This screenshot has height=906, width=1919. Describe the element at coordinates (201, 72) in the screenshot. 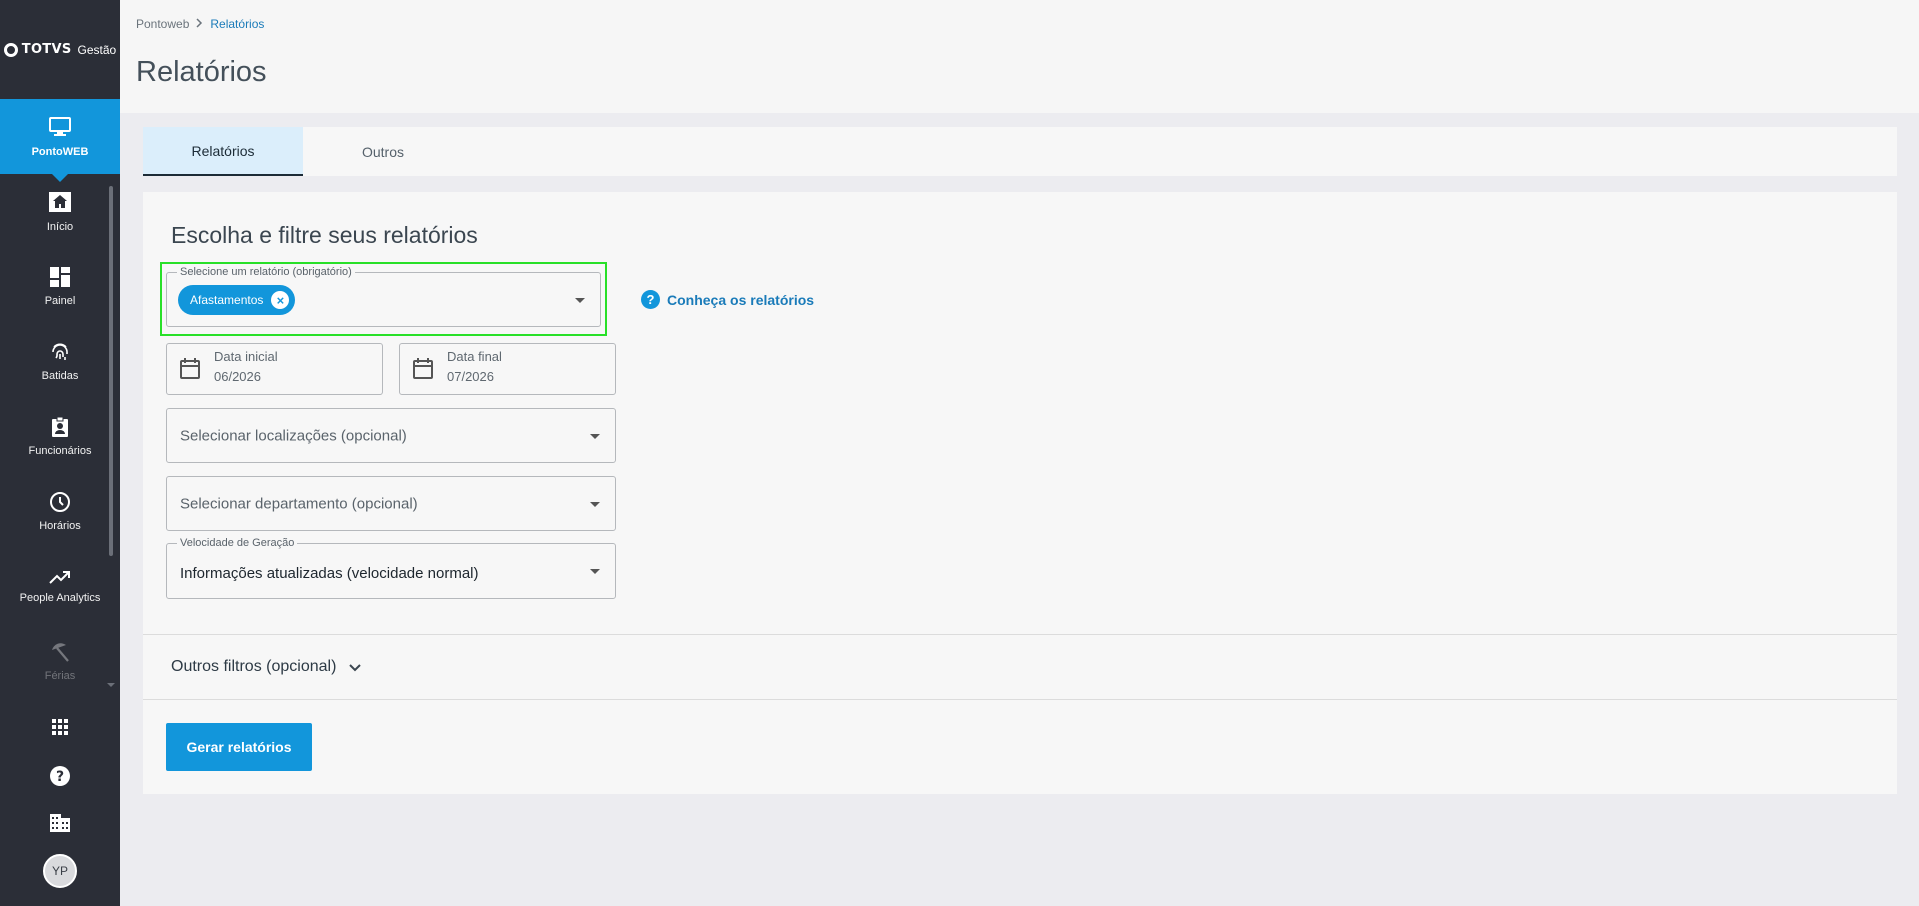

I see `page-title: Relatórios` at that location.